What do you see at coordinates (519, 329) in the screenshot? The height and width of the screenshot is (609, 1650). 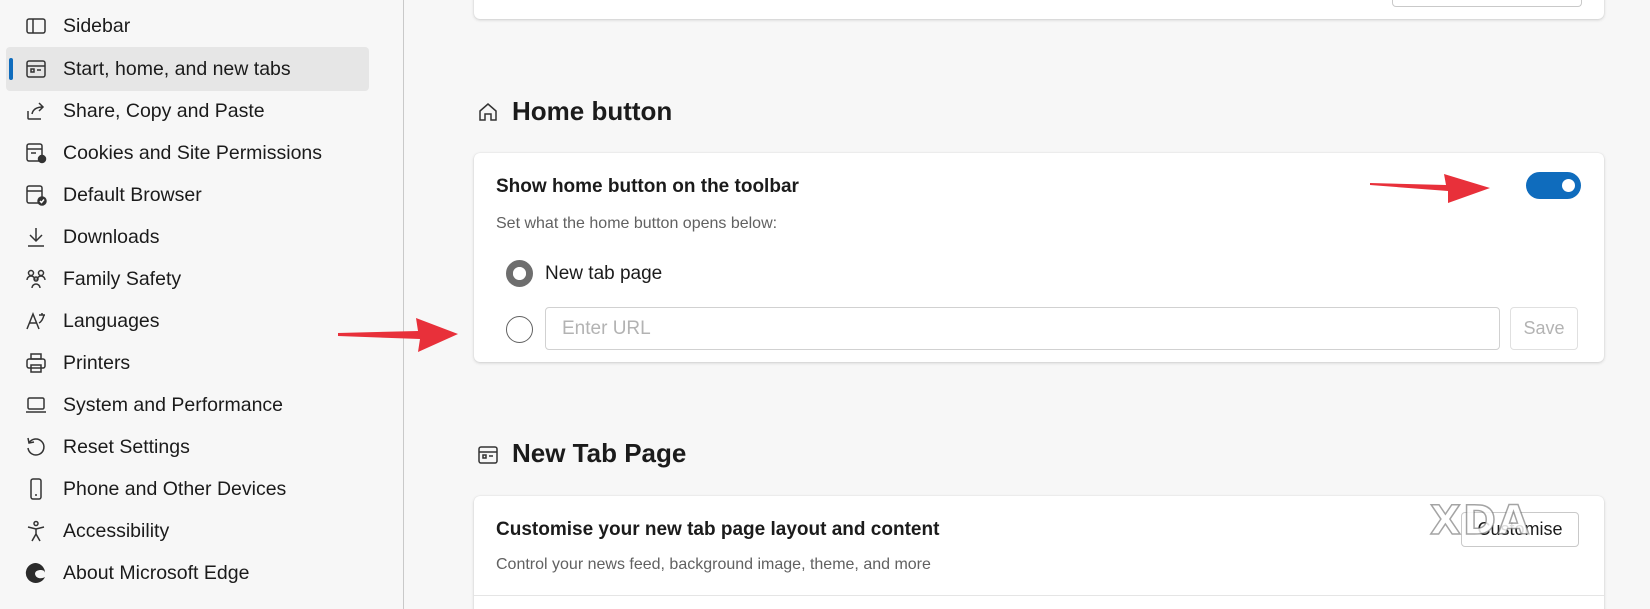 I see `radio-custom-url` at bounding box center [519, 329].